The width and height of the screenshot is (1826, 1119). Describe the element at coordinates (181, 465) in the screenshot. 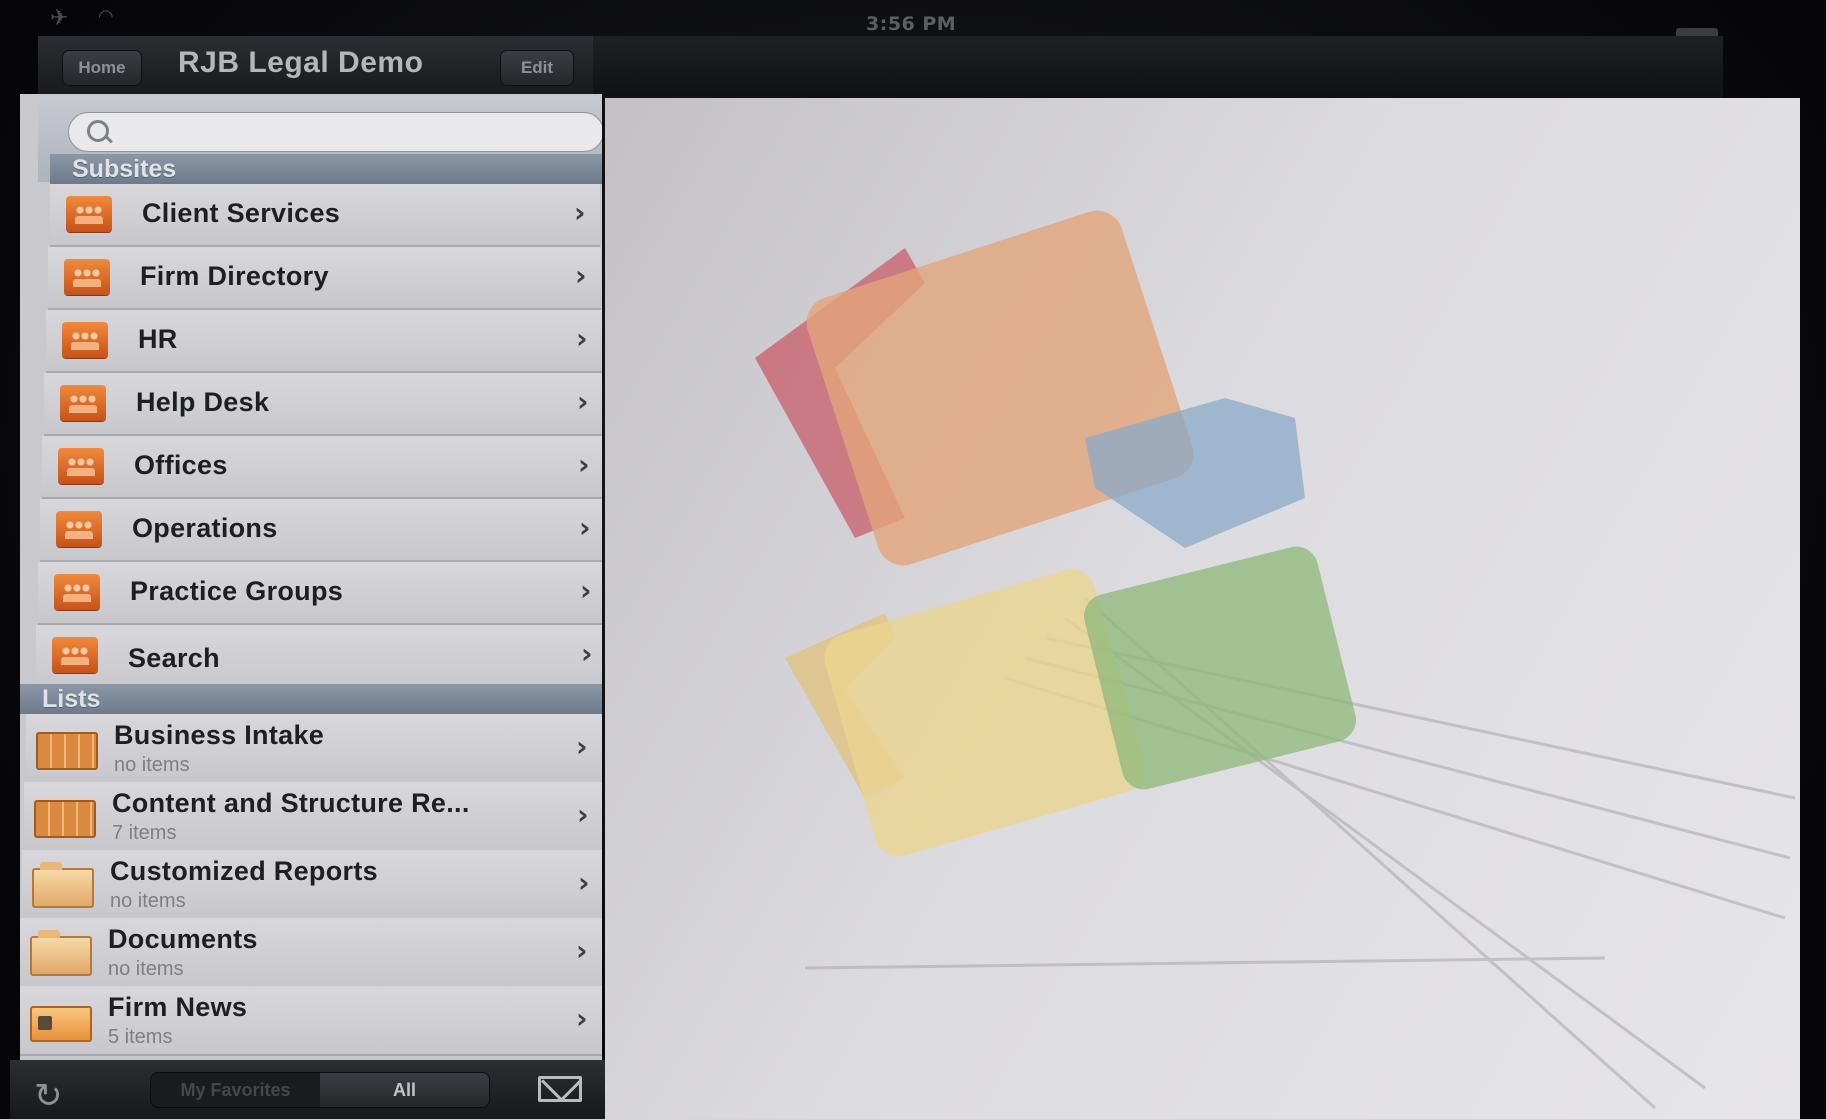

I see `sidebar-item-label: Offices` at that location.